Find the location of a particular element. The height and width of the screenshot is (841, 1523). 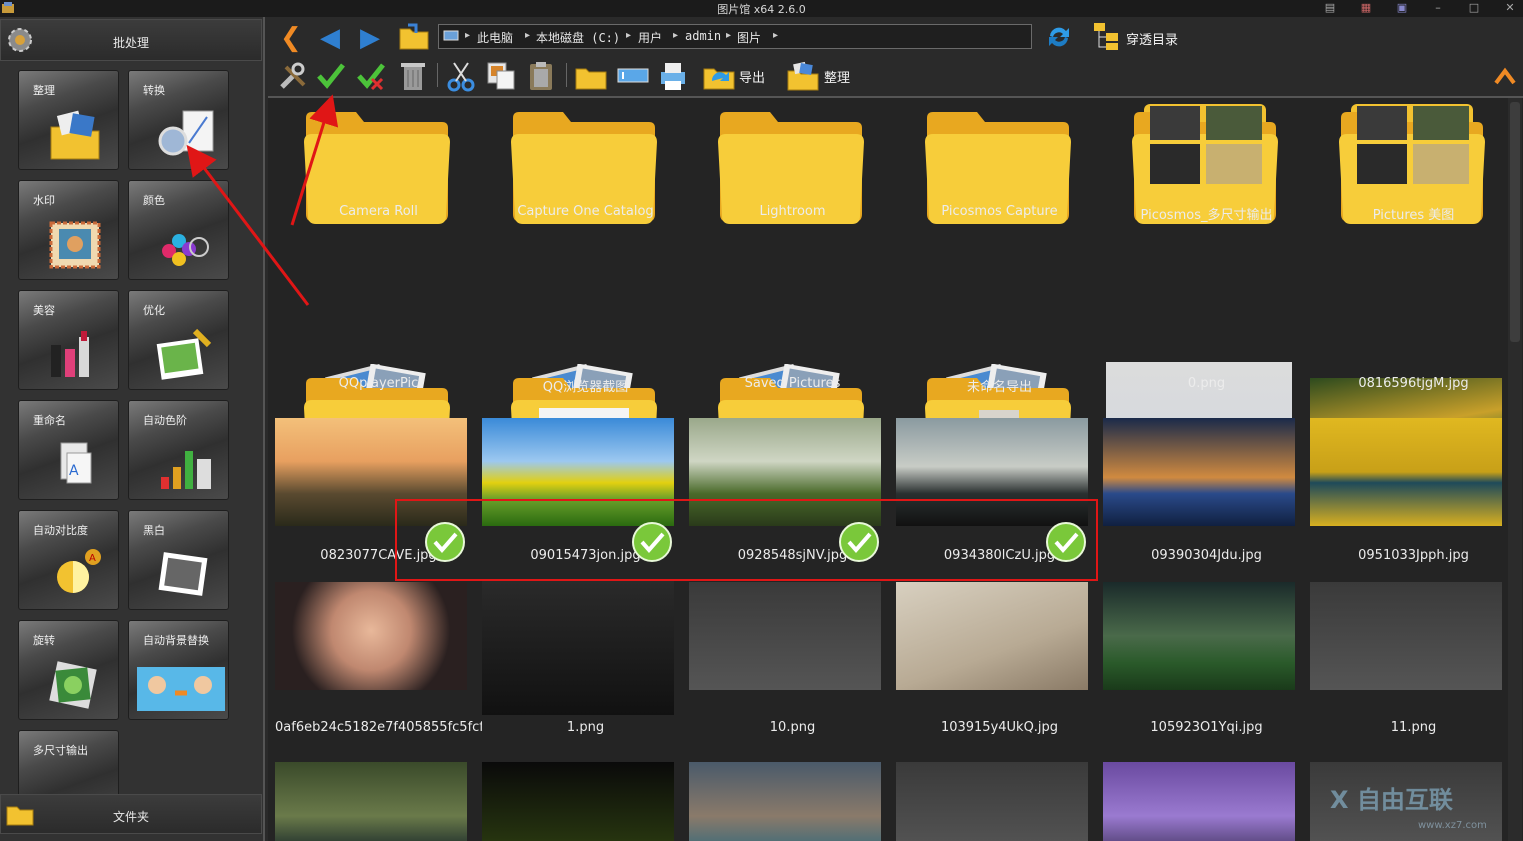

tool-card-label: 转换 is located at coordinates (154, 90).